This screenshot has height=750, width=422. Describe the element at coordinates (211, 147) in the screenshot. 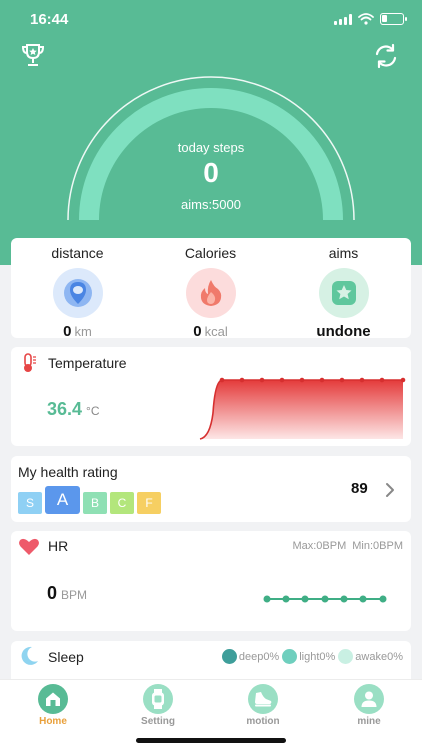

I see `today-steps-label: today steps` at that location.